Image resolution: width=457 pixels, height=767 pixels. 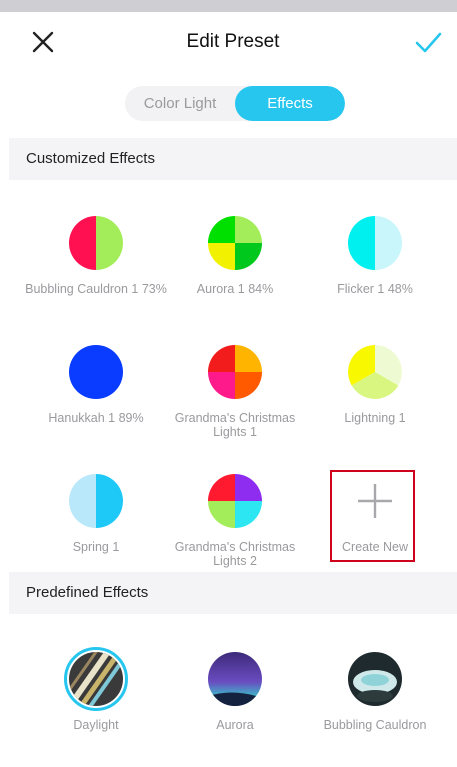 What do you see at coordinates (96, 547) in the screenshot?
I see `effect-label: Spring 1` at bounding box center [96, 547].